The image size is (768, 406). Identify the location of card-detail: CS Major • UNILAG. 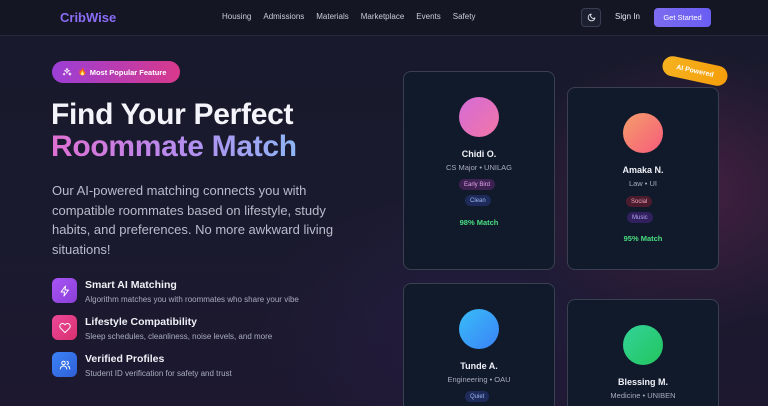
(479, 167).